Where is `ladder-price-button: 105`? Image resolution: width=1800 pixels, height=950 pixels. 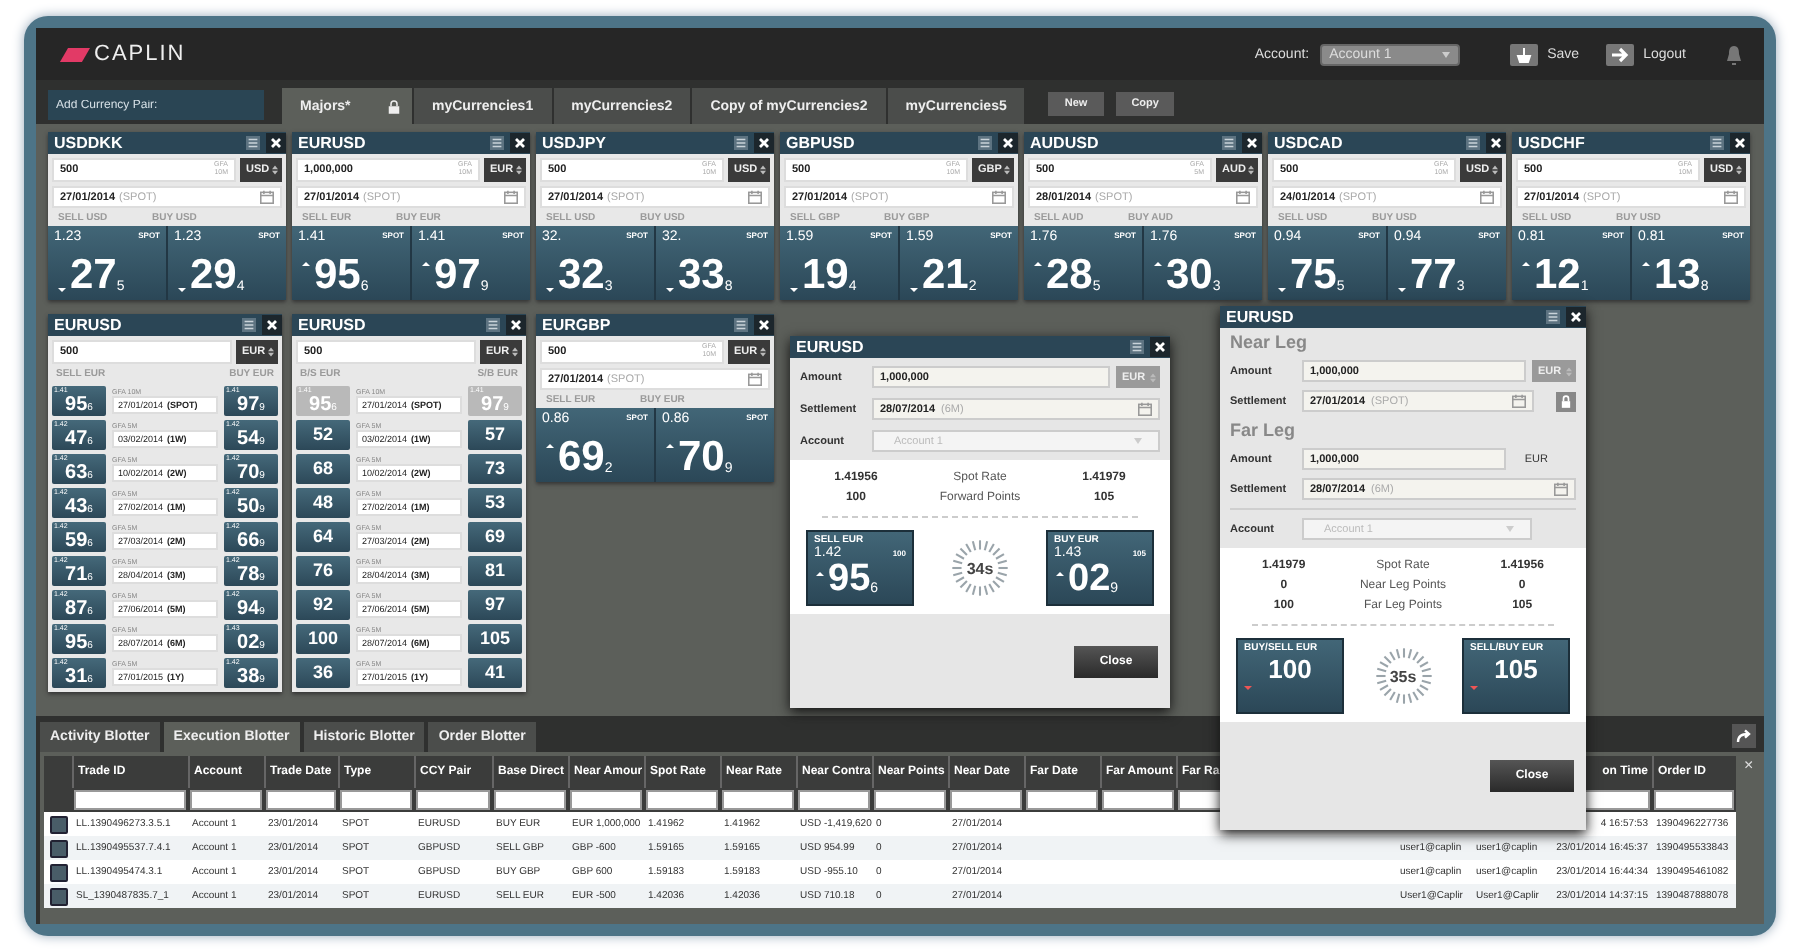
ladder-price-button: 105 is located at coordinates (495, 639).